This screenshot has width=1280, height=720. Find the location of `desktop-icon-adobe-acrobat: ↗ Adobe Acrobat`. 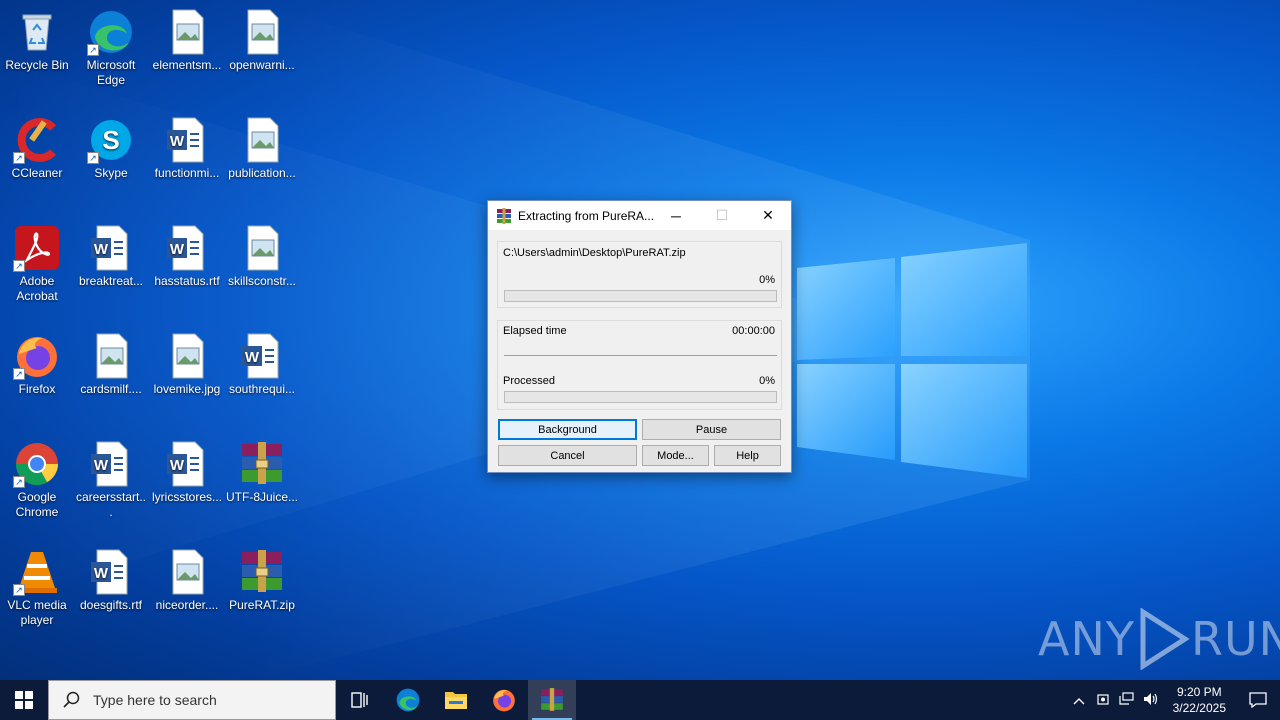

desktop-icon-adobe-acrobat: ↗ Adobe Acrobat is located at coordinates (37, 264).